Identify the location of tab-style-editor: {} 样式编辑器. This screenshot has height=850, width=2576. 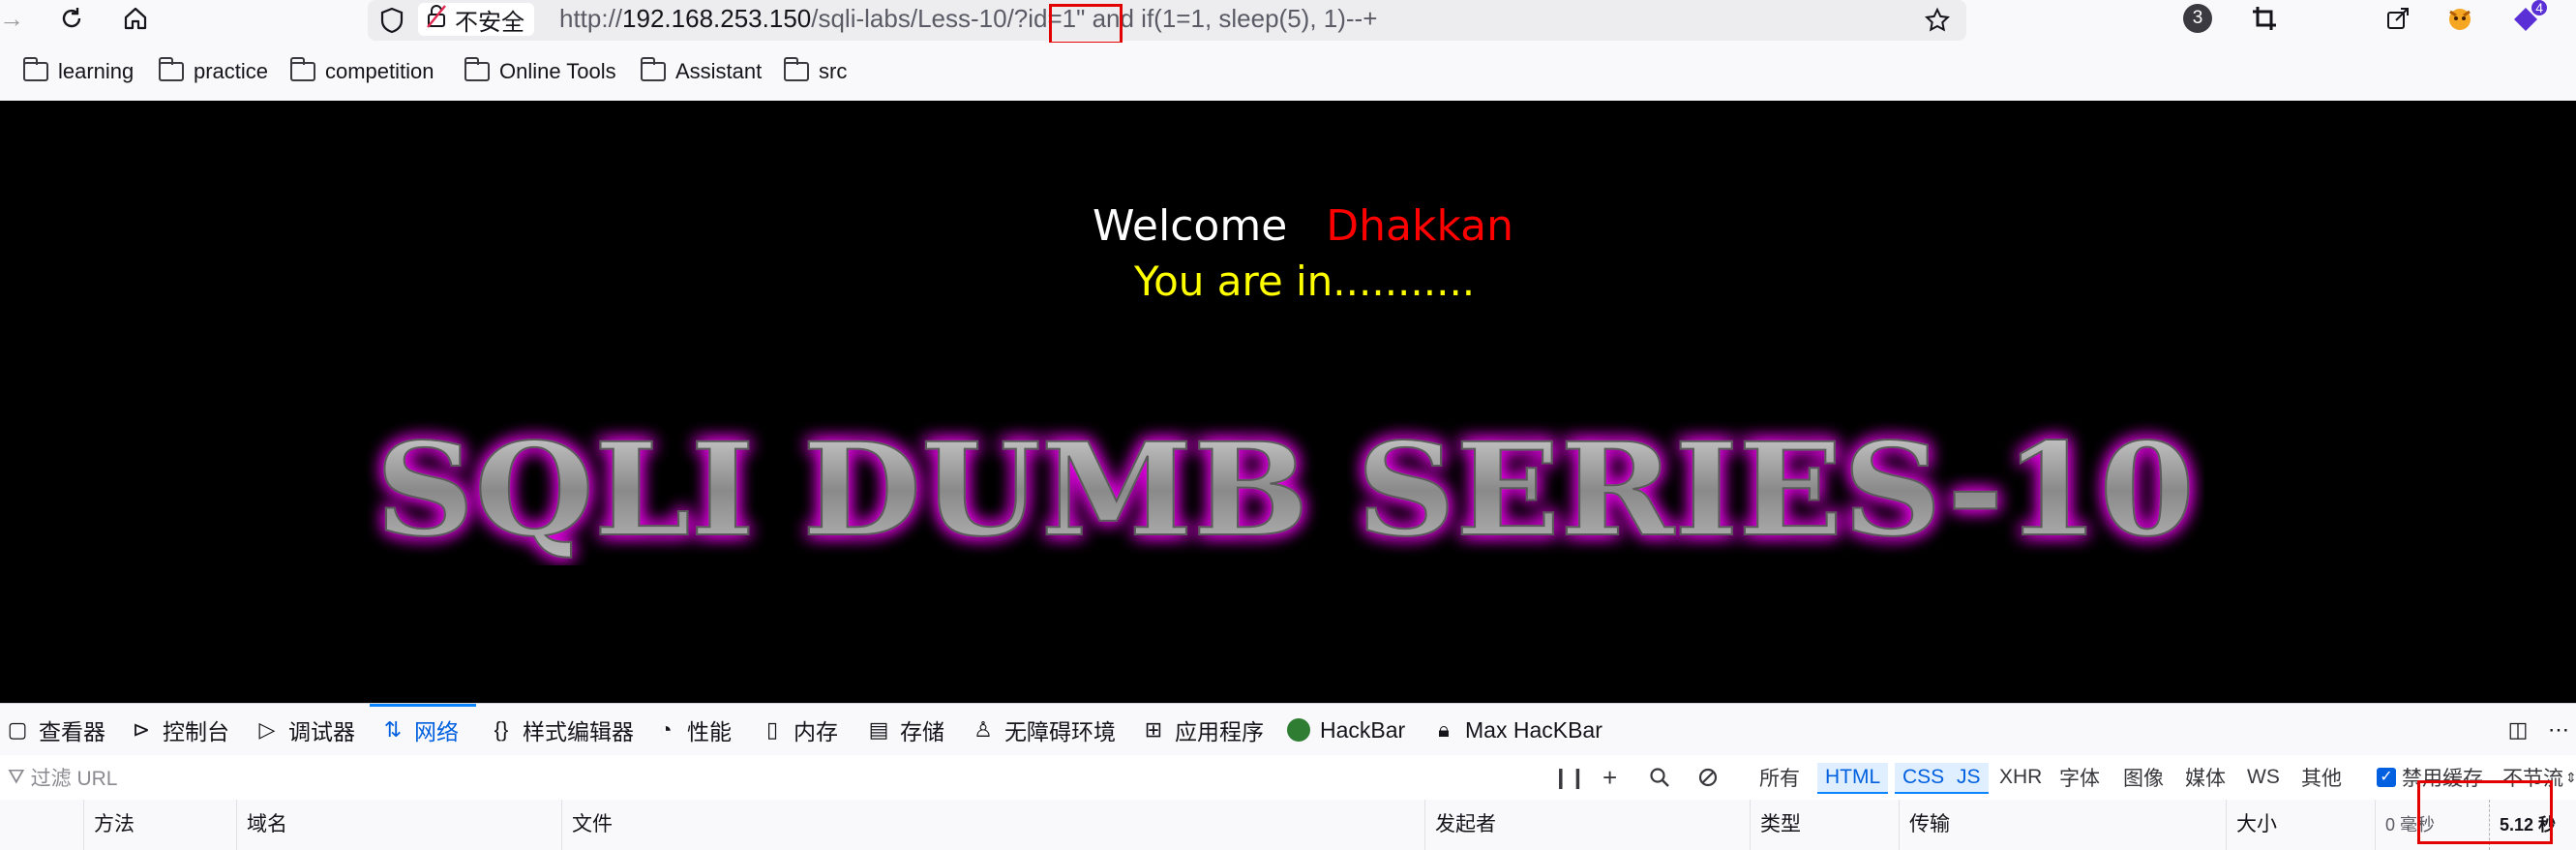
(562, 730).